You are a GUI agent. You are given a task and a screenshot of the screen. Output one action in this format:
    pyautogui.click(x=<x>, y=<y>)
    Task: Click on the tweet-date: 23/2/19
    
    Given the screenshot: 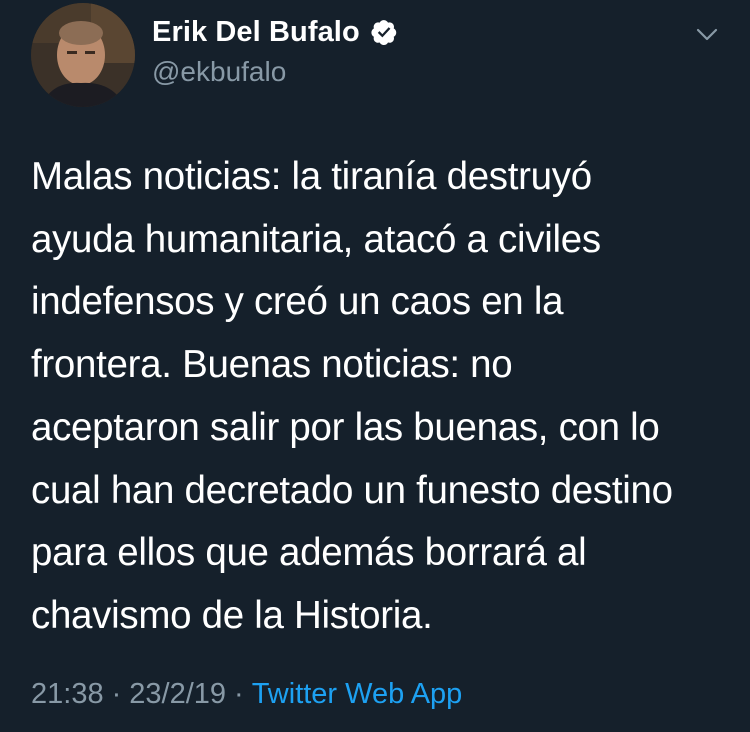 What is the action you would take?
    pyautogui.click(x=178, y=694)
    